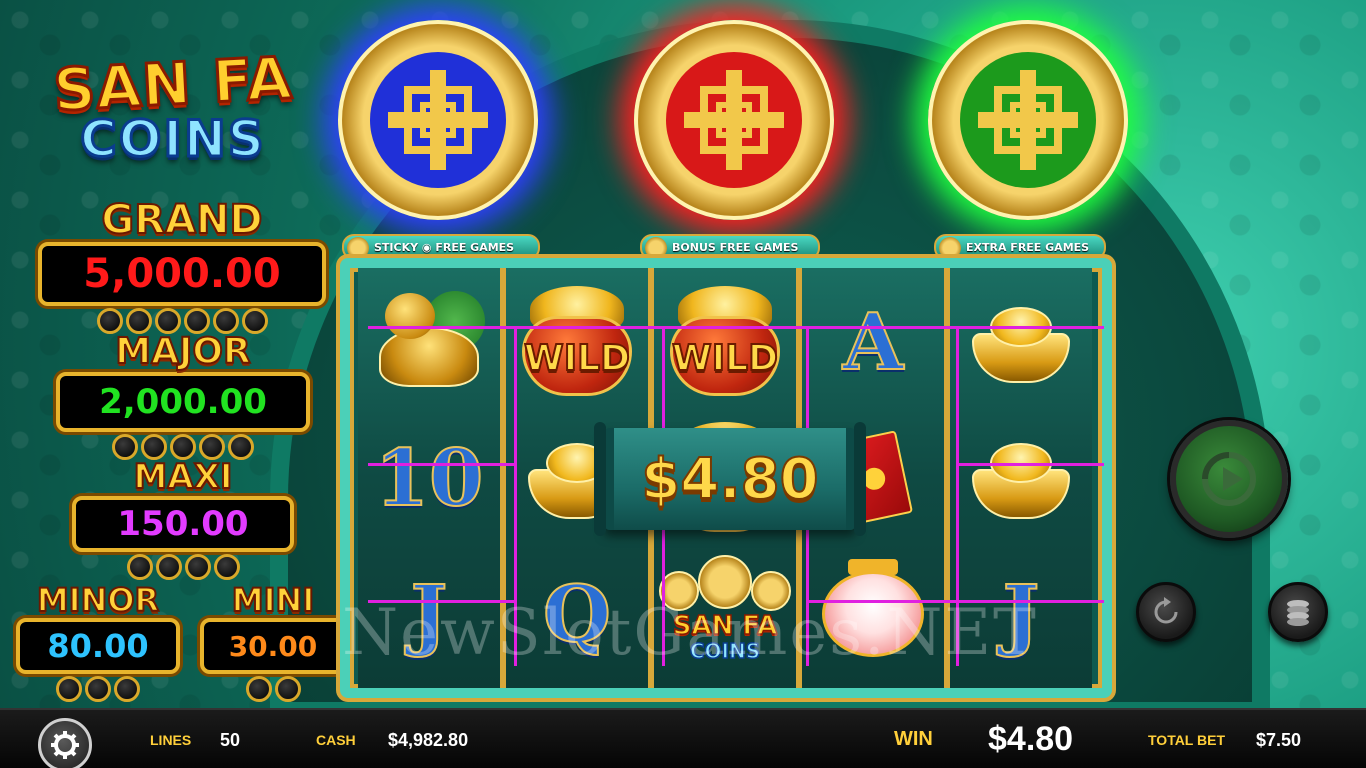 The image size is (1366, 768). I want to click on jackpot-minor-value: 80.00, so click(98, 646).